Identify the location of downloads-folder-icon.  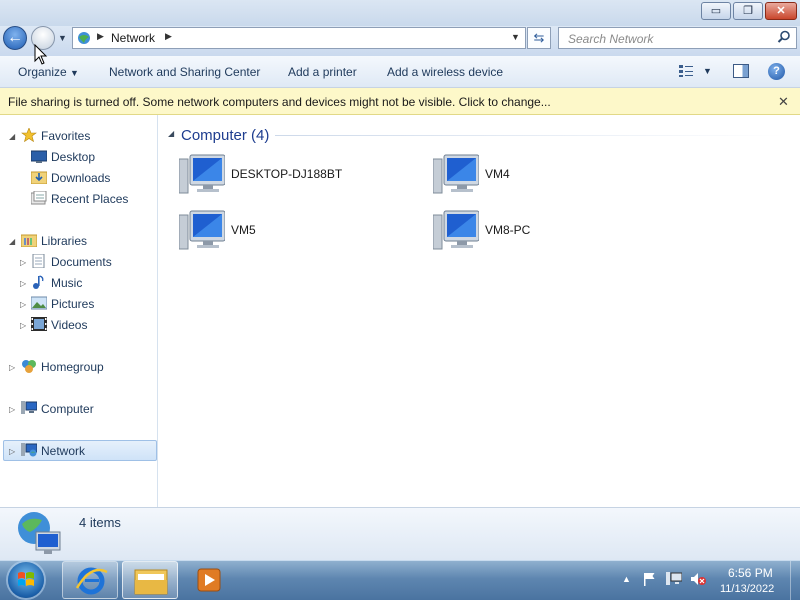
(39, 177).